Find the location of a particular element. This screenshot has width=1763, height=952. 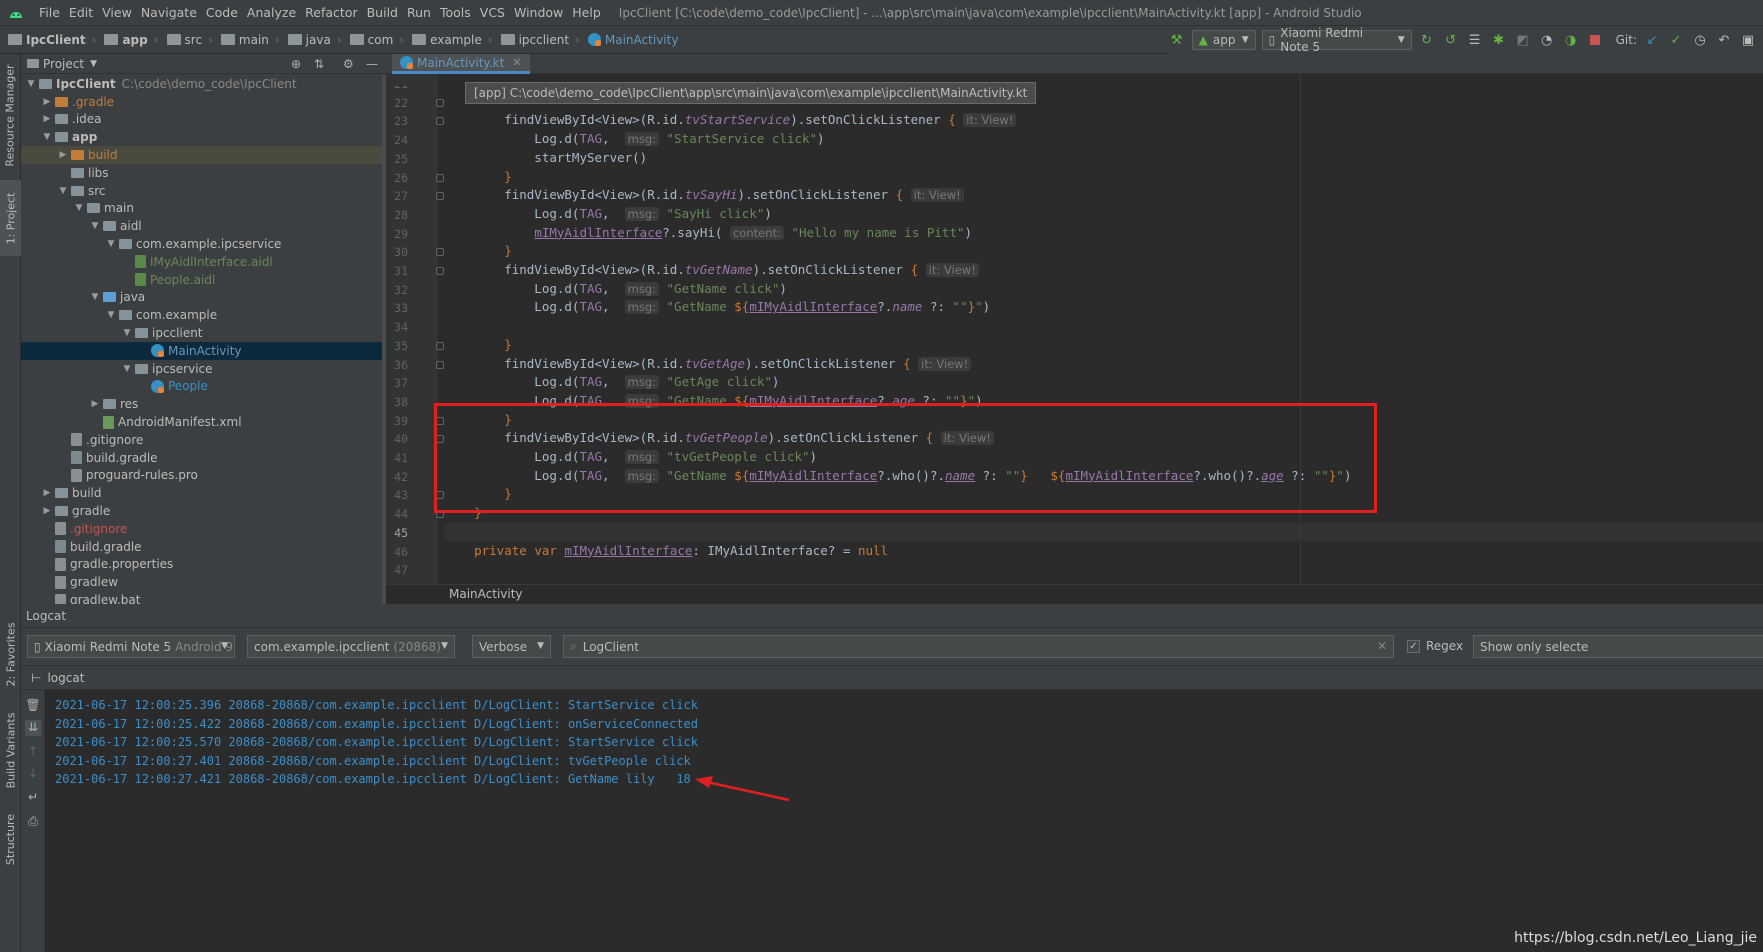

tree-item: libs is located at coordinates (203, 173).